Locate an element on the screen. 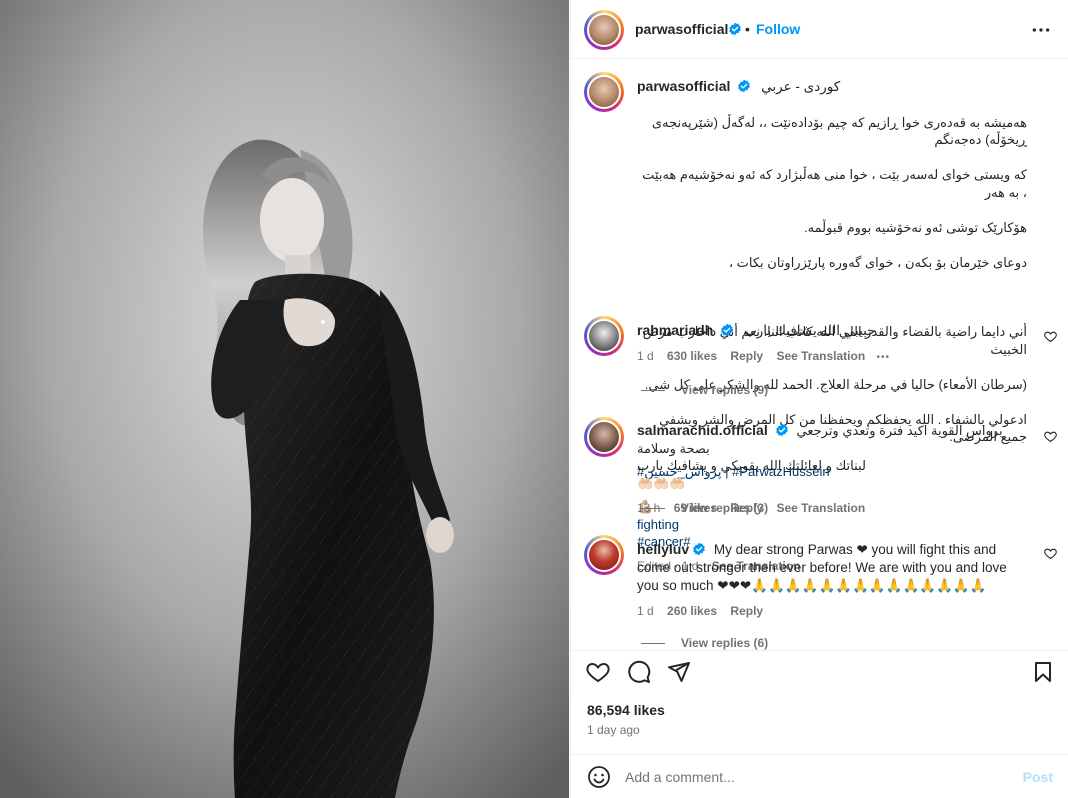 Image resolution: width=1068 pixels, height=798 pixels. share-send-icon is located at coordinates (679, 672).